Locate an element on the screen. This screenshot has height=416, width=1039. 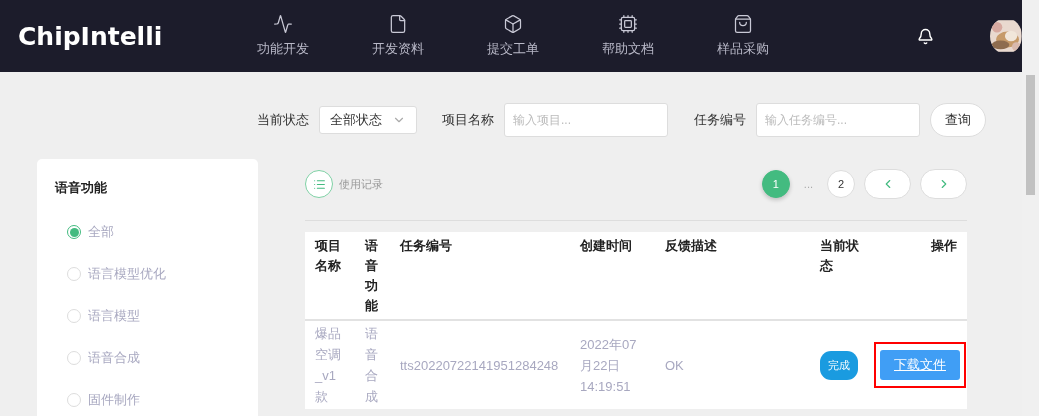
table-cell: 语音合成 is located at coordinates (372, 364).